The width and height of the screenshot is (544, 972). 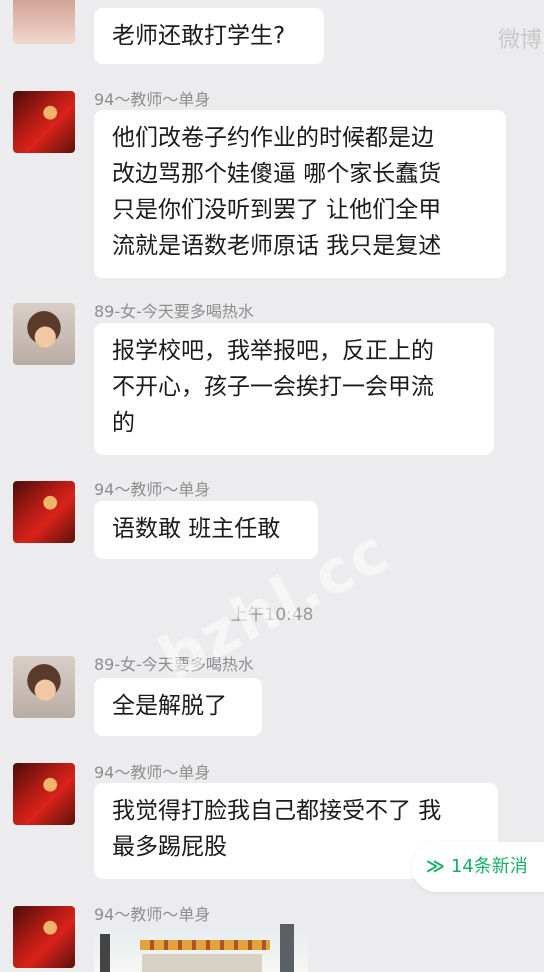 I want to click on message-bubble: 报学校吧，我举报吧，反正上的 不开心，孩子一会挨打一会甲流 的, so click(x=294, y=389).